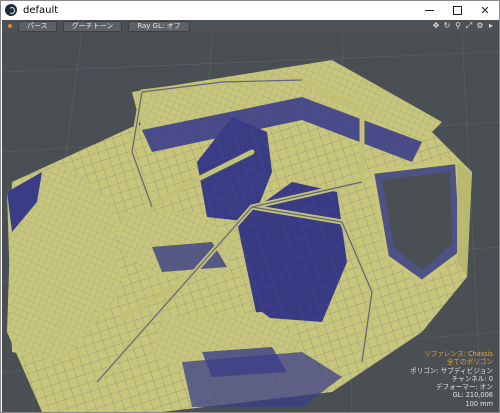 This screenshot has width=500, height=413. Describe the element at coordinates (491, 26) in the screenshot. I see `menu-arrow-icon: ▸` at that location.